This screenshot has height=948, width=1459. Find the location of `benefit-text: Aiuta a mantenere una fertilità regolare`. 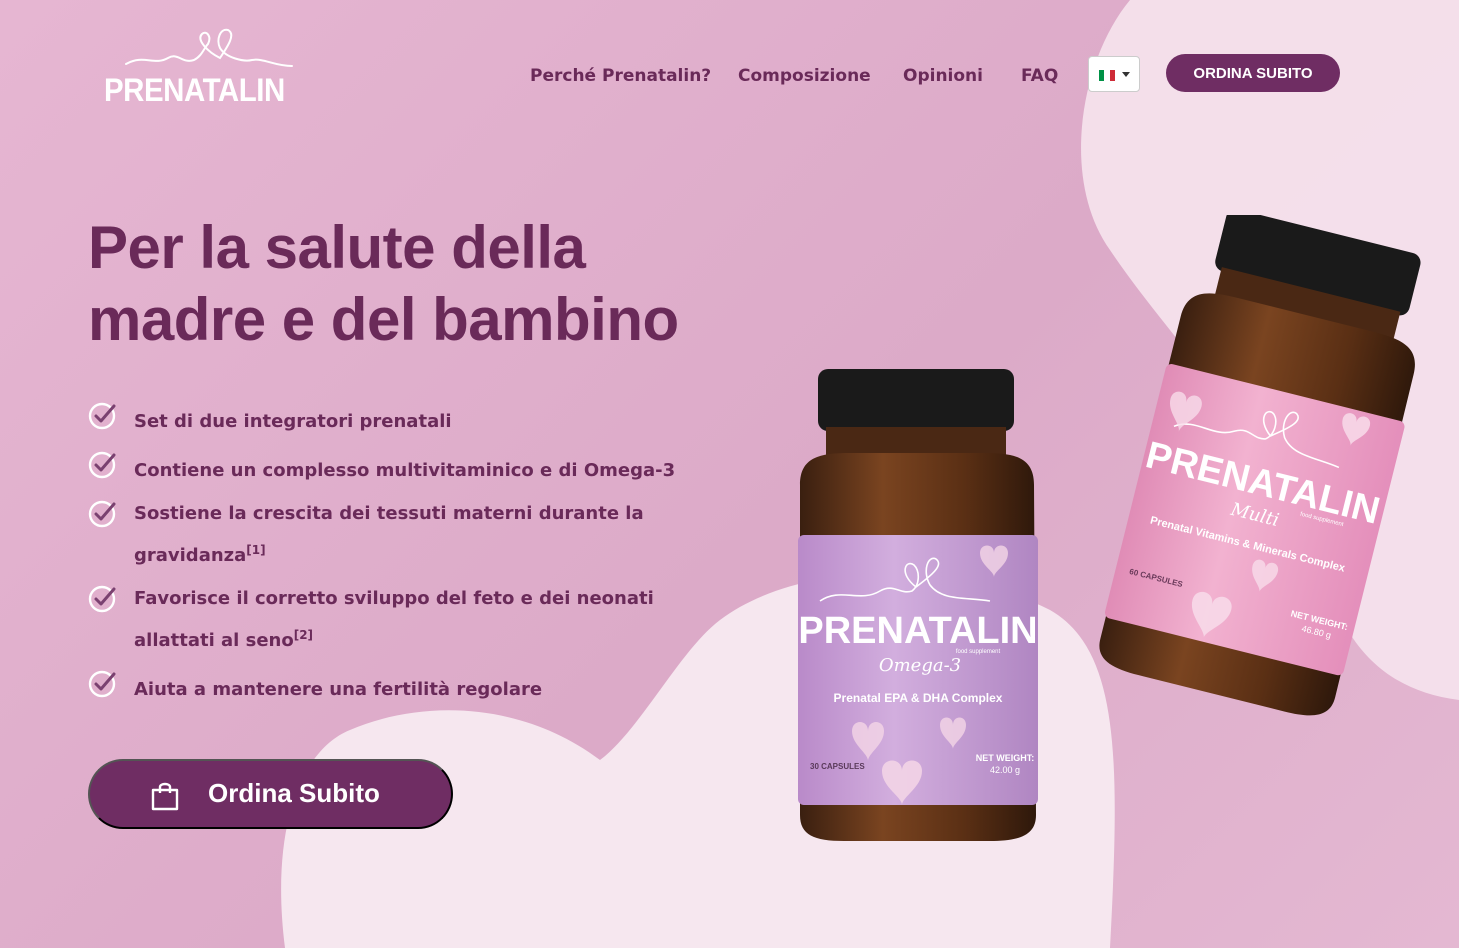

benefit-text: Aiuta a mantenere una fertilità regolare is located at coordinates (338, 689).